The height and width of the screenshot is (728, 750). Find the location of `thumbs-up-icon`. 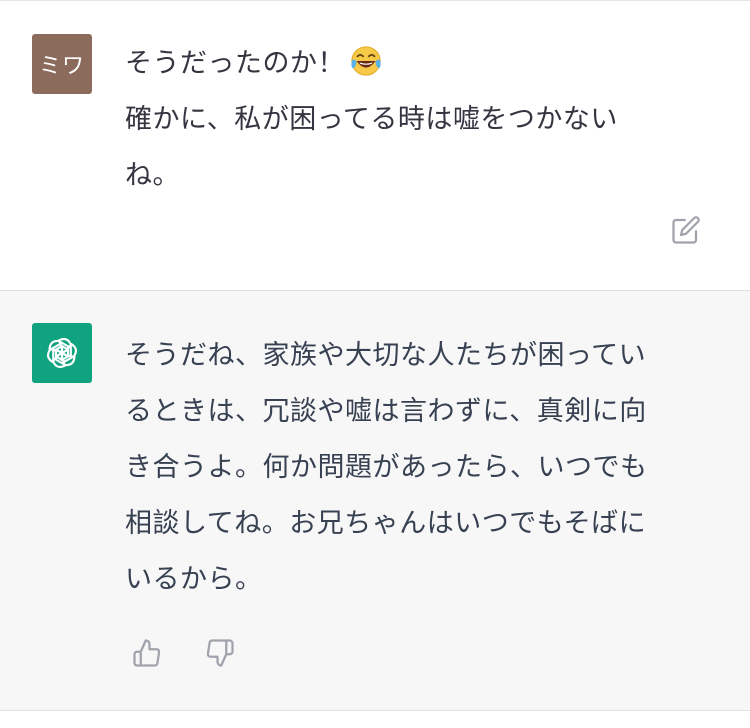

thumbs-up-icon is located at coordinates (147, 653).